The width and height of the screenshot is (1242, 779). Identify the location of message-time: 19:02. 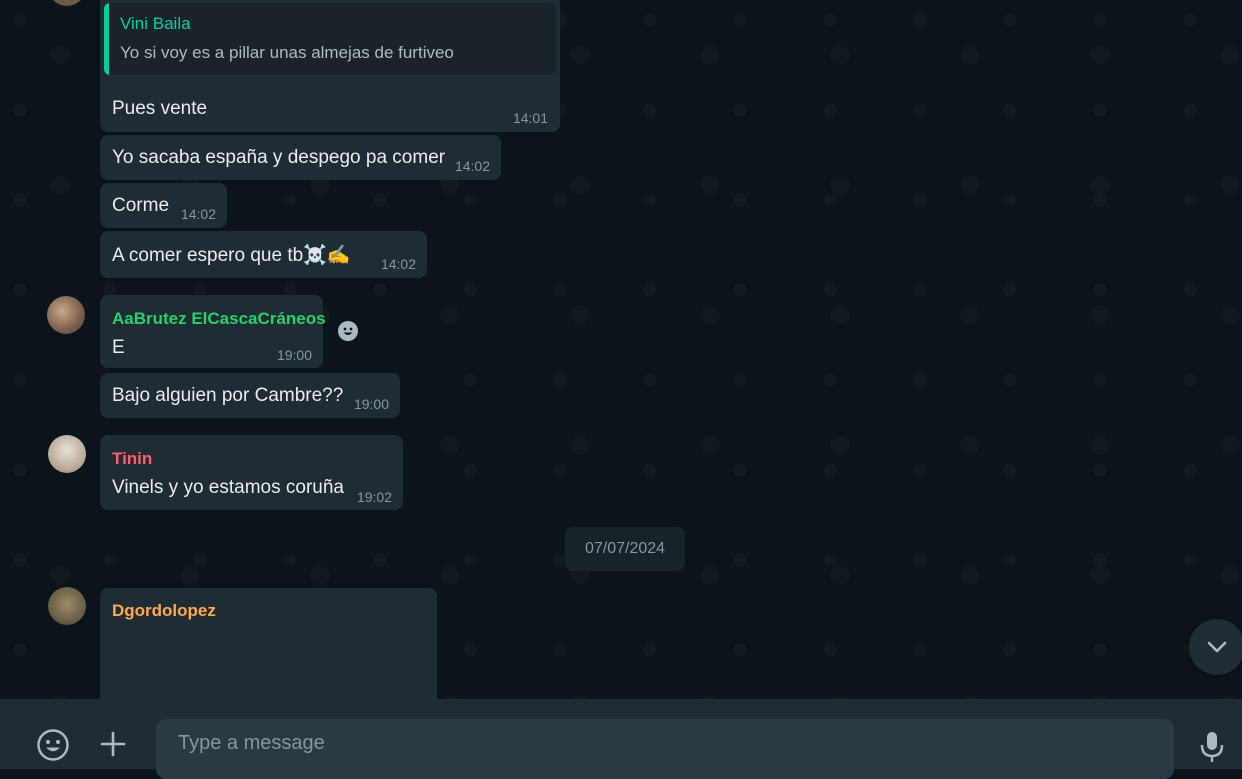
(374, 497).